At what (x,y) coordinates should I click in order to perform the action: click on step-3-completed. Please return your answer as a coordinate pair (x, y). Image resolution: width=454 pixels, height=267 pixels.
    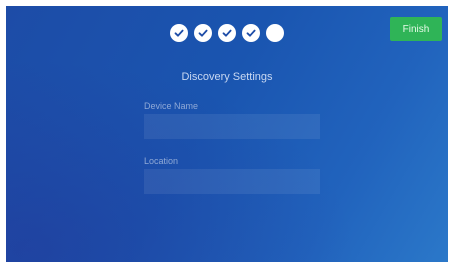
    Looking at the image, I should click on (227, 33).